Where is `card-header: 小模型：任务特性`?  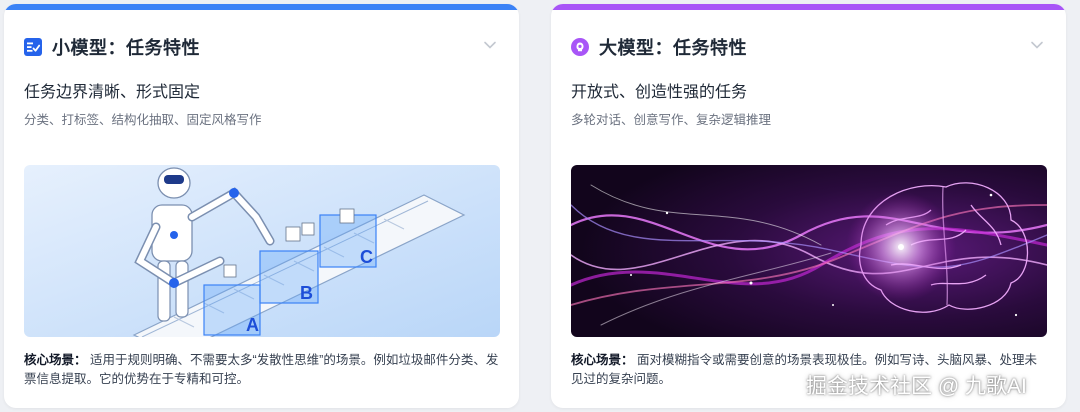 card-header: 小模型：任务特性 is located at coordinates (112, 47).